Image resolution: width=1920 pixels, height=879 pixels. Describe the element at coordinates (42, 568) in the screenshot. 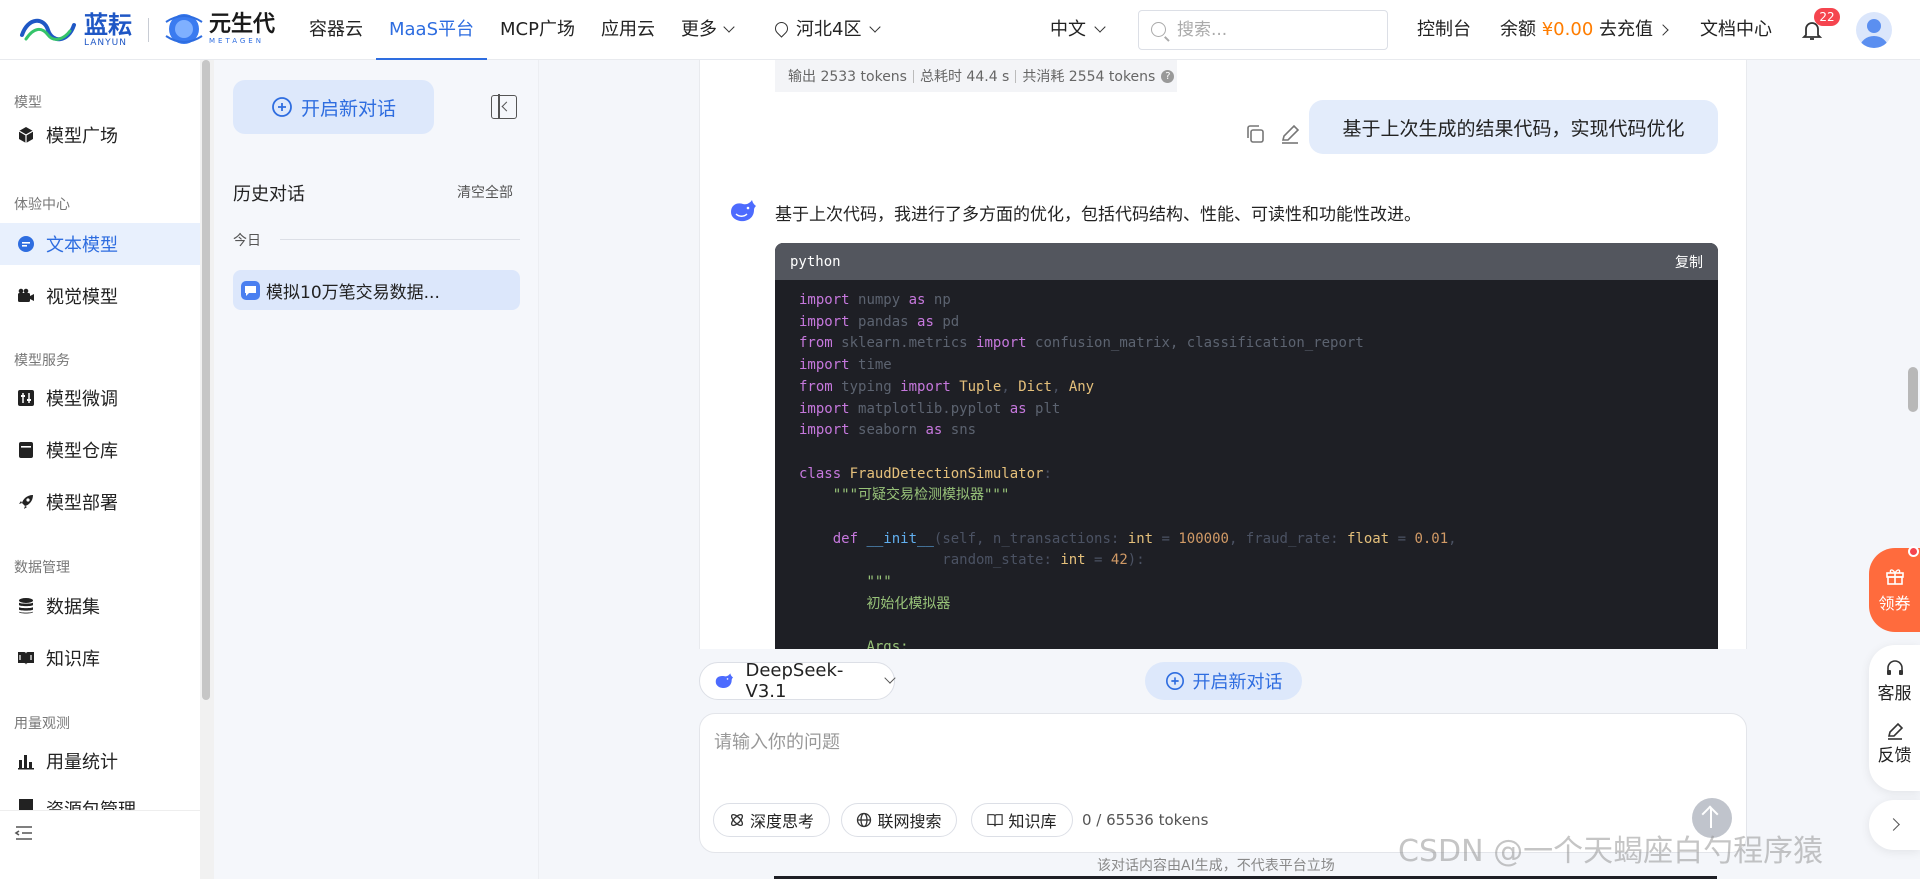

I see `sidebar-section-data: 数据管理` at that location.